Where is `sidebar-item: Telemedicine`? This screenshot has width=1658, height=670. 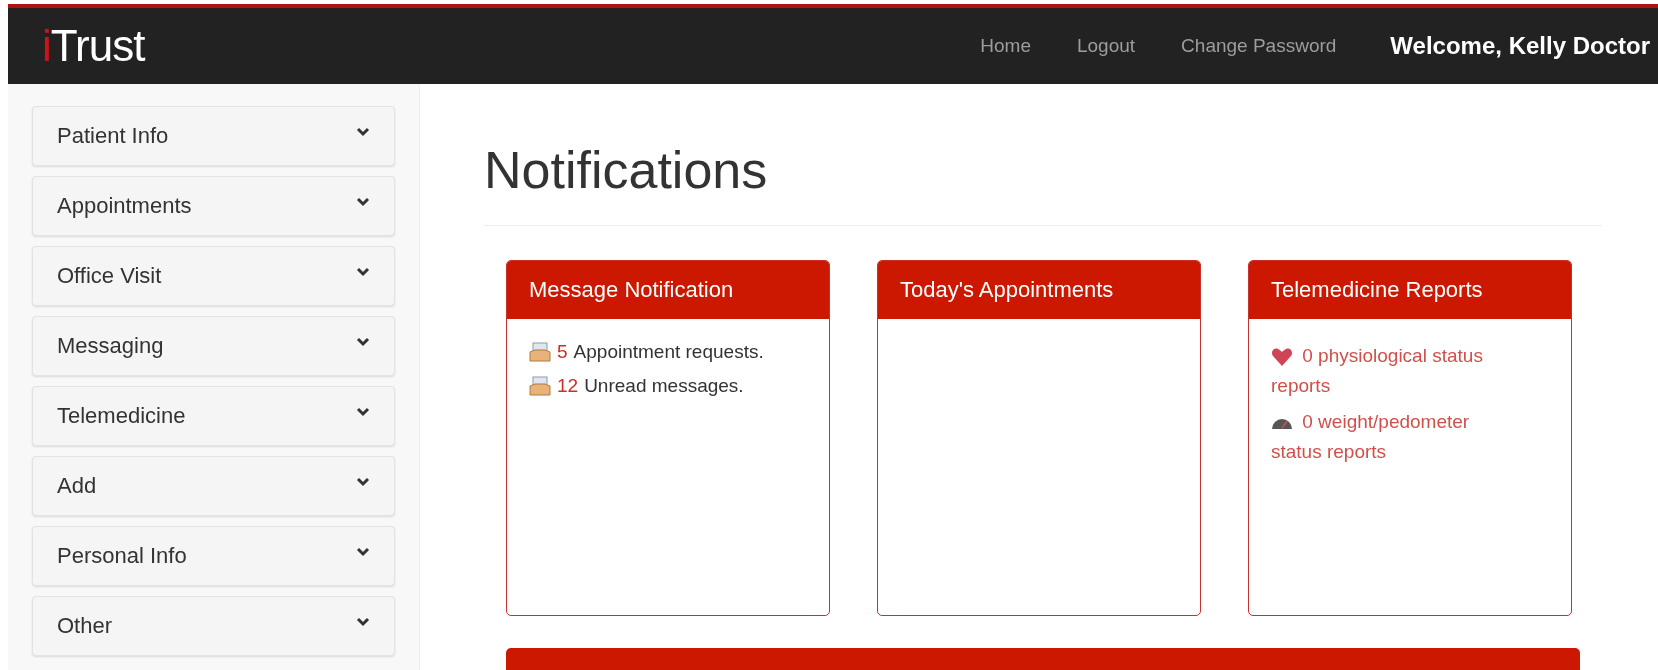 sidebar-item: Telemedicine is located at coordinates (213, 416).